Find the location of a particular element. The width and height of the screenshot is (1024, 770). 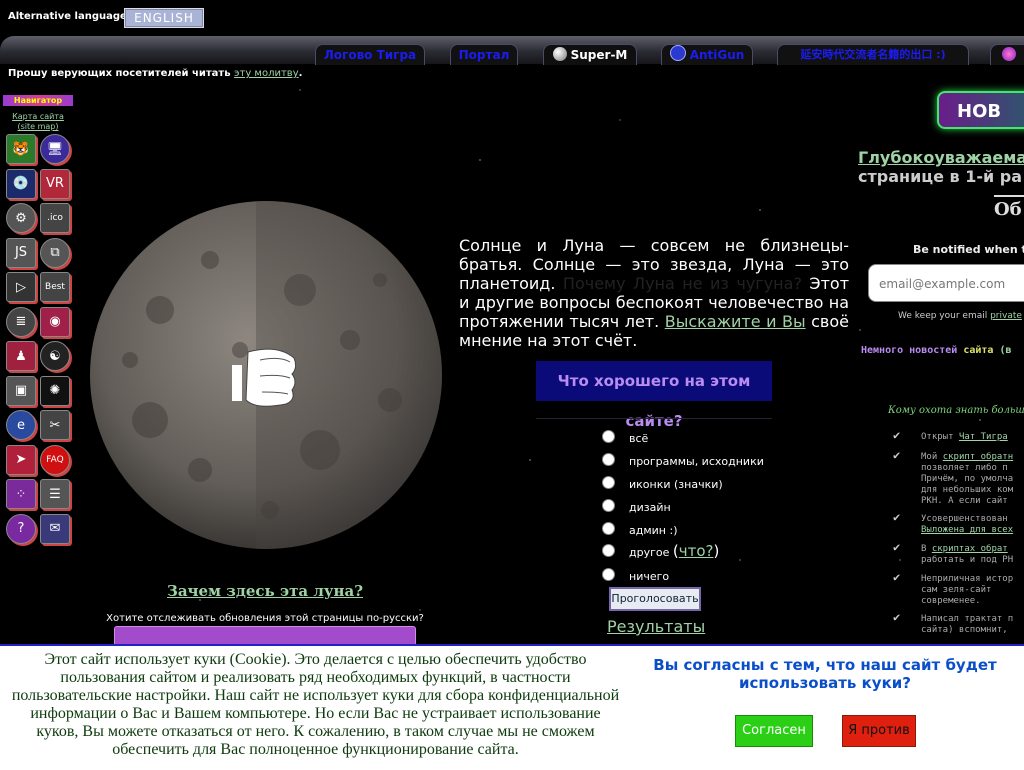

best-icon: Best is located at coordinates (55, 287).